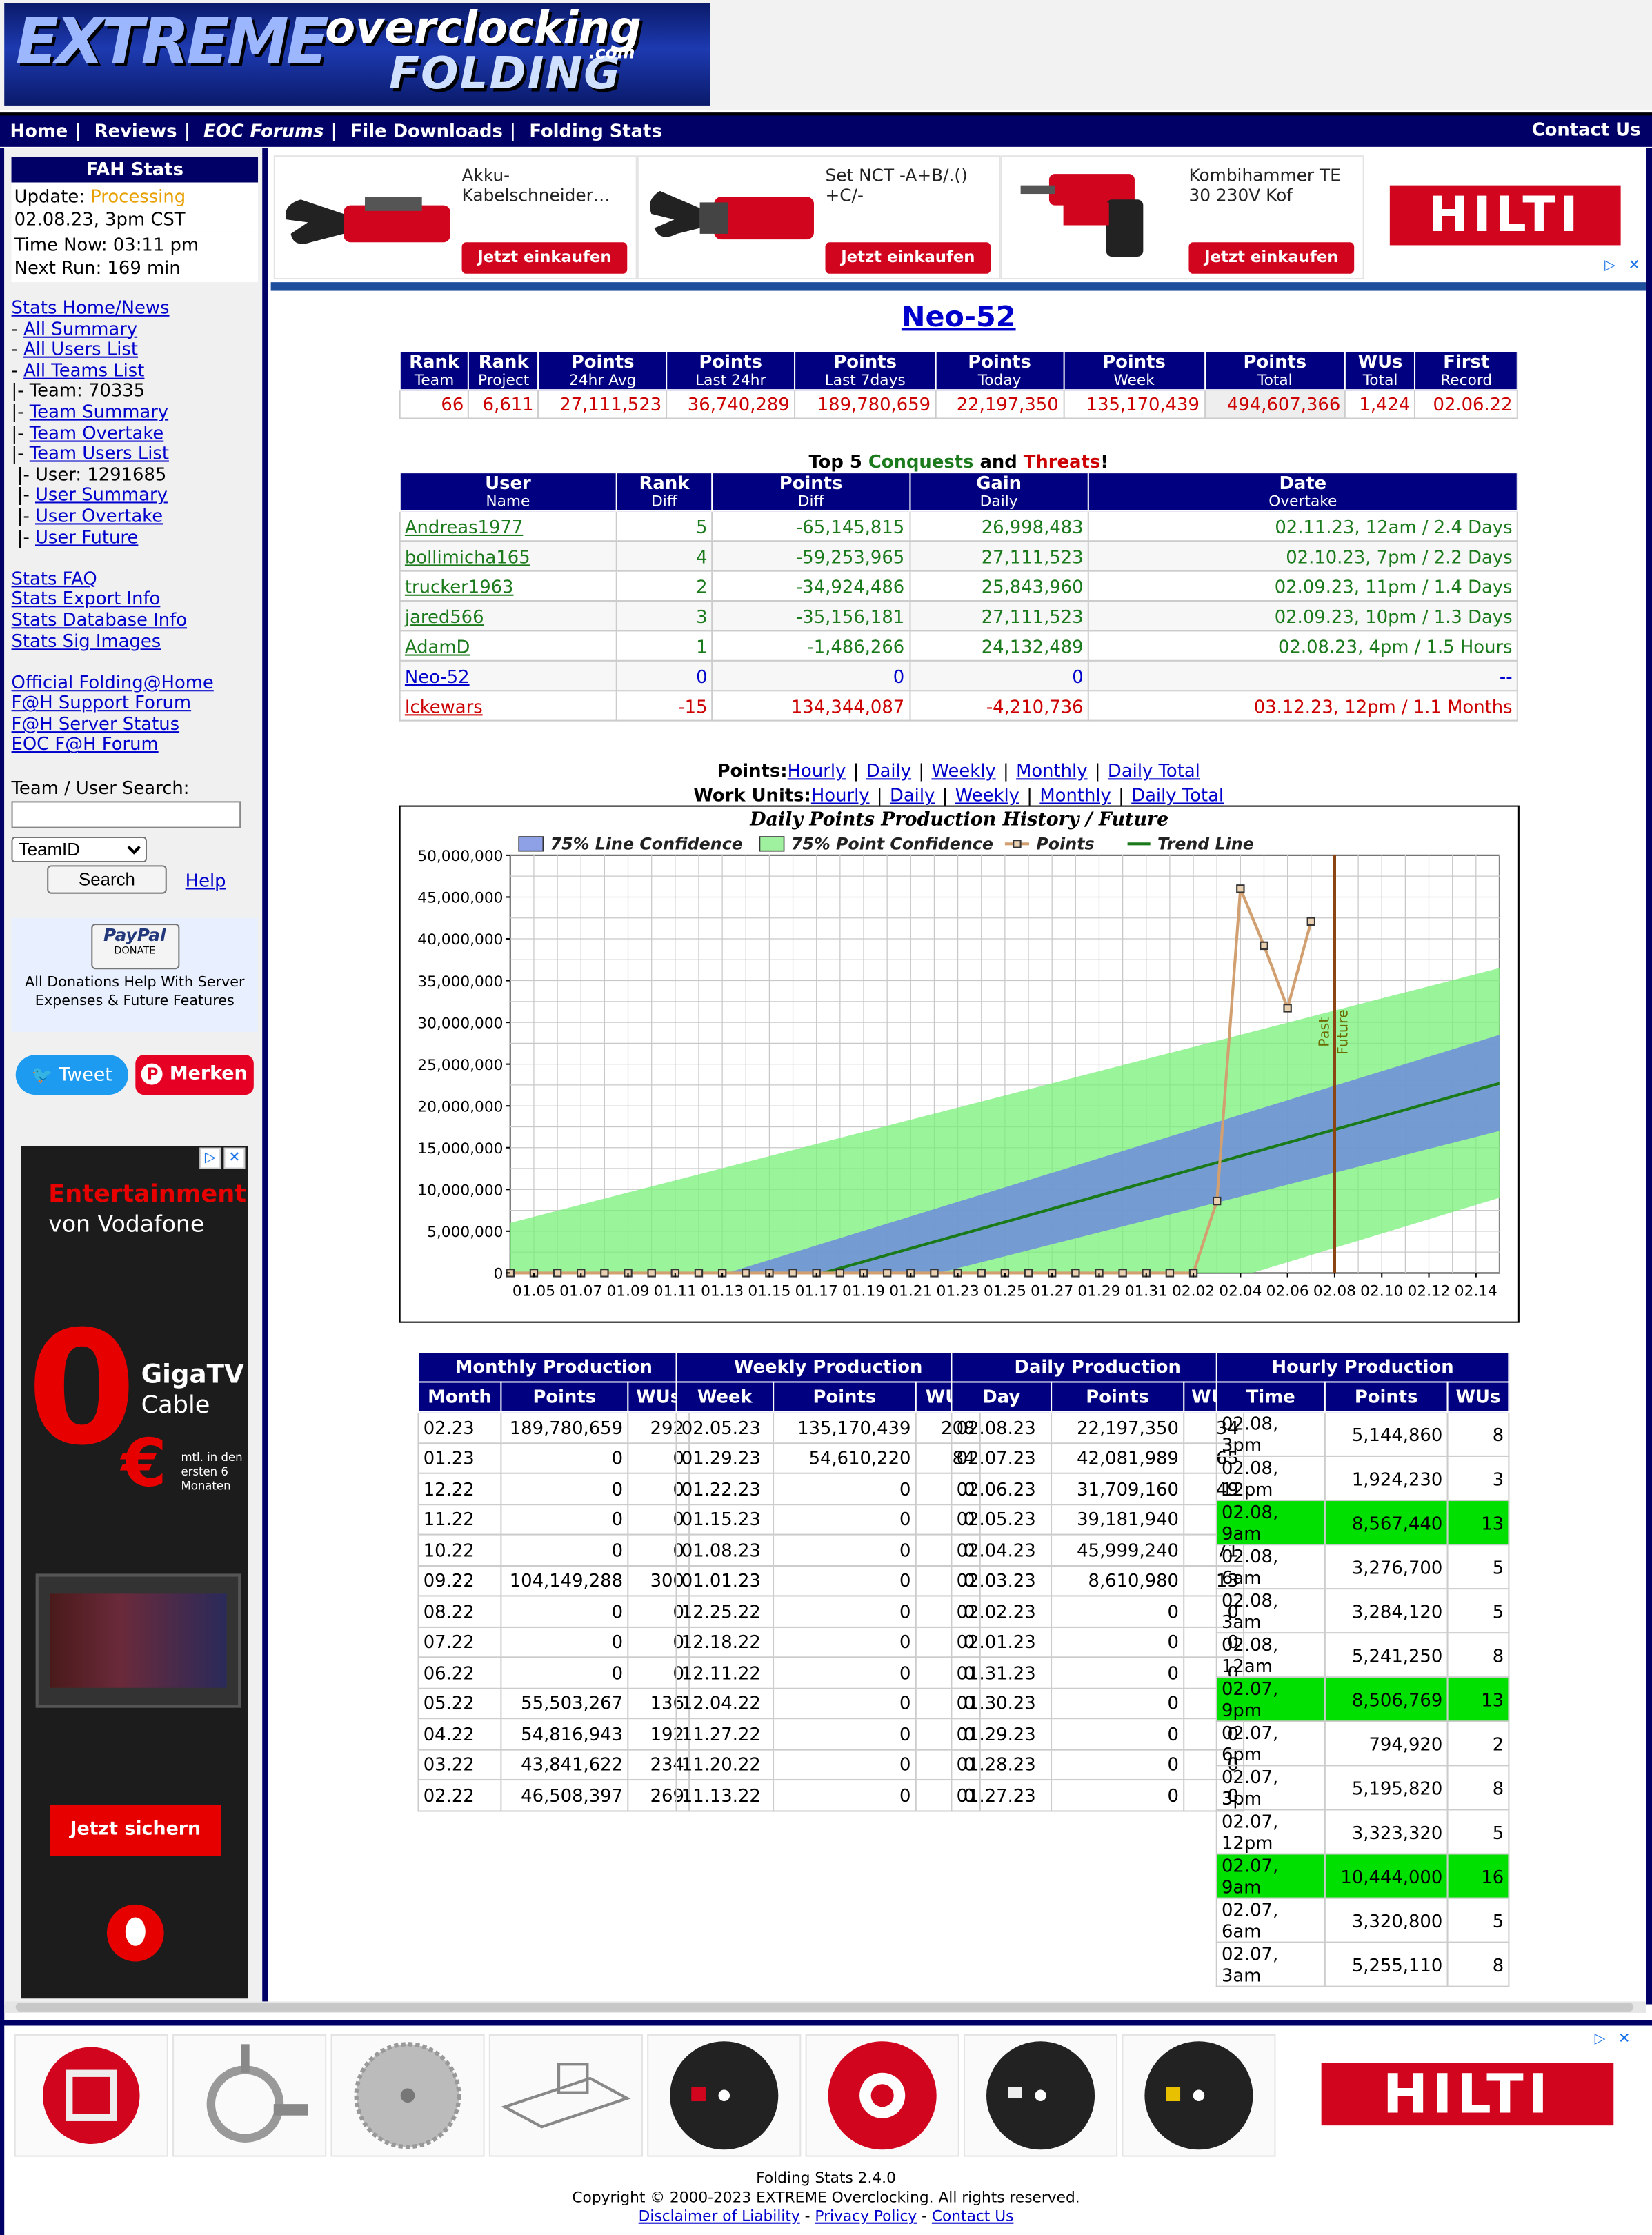  What do you see at coordinates (865, 381) in the screenshot?
I see `rank-col-sub: Last 7days` at bounding box center [865, 381].